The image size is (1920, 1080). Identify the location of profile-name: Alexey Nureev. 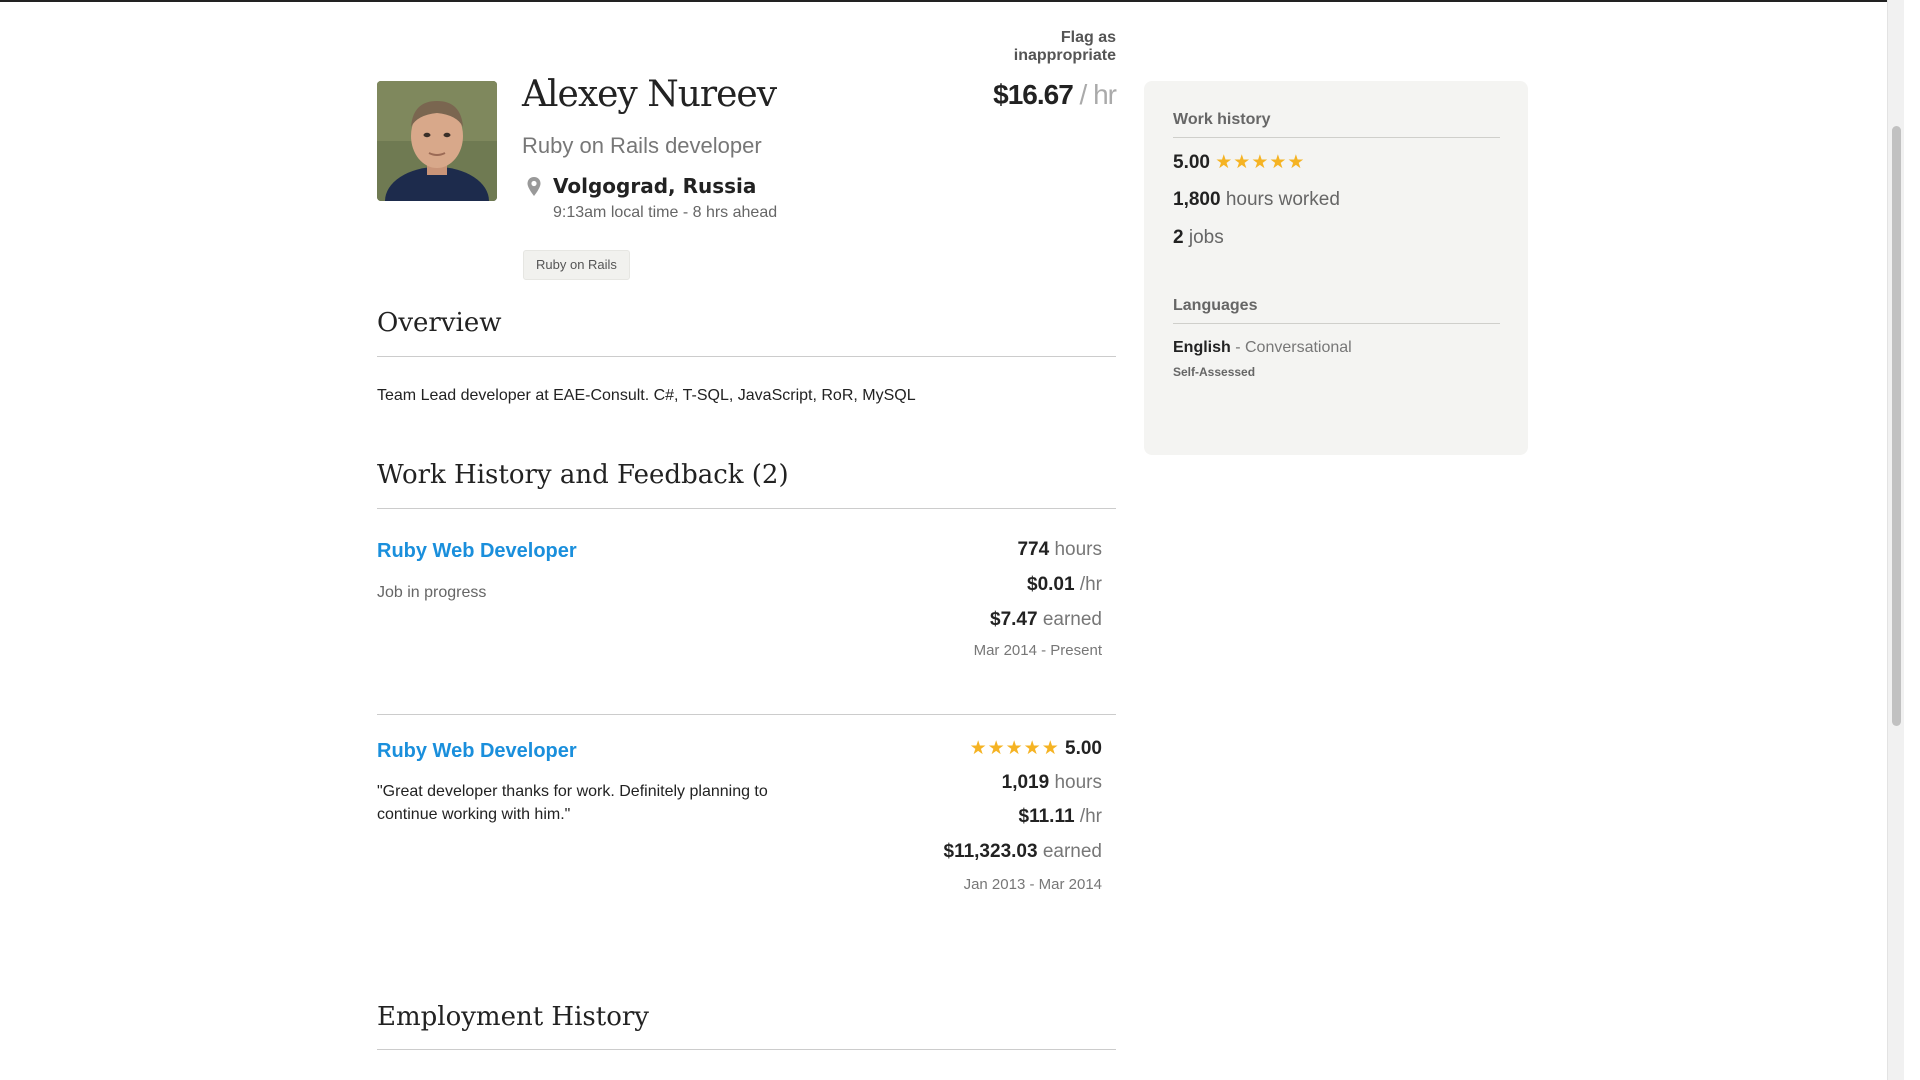
(649, 94).